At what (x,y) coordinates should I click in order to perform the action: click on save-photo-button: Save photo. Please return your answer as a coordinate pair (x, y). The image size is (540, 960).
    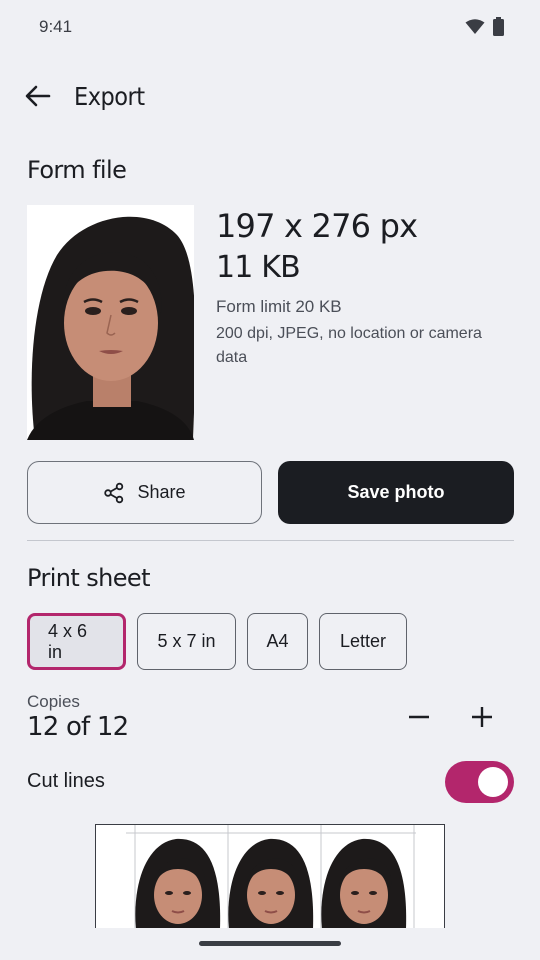
    Looking at the image, I should click on (396, 492).